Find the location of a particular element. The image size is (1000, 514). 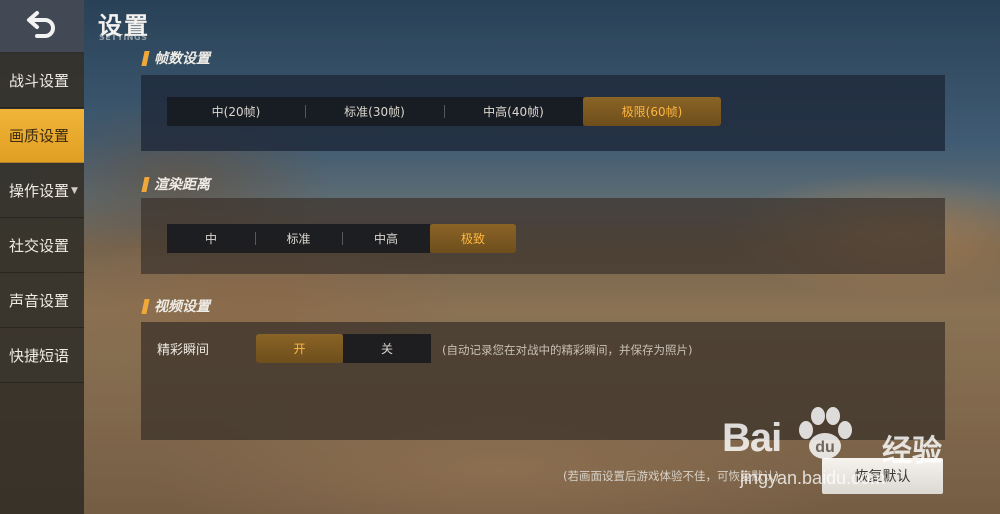

sidebar-item-controls: 操作设置 ▼ is located at coordinates (42, 191).